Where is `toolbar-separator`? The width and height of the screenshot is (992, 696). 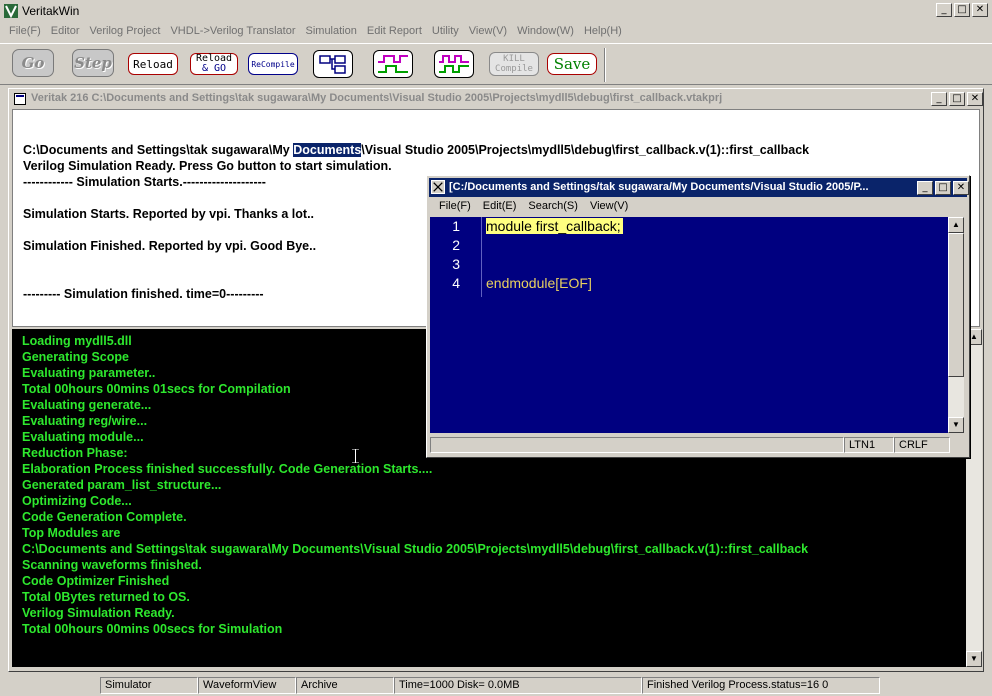
toolbar-separator is located at coordinates (605, 65).